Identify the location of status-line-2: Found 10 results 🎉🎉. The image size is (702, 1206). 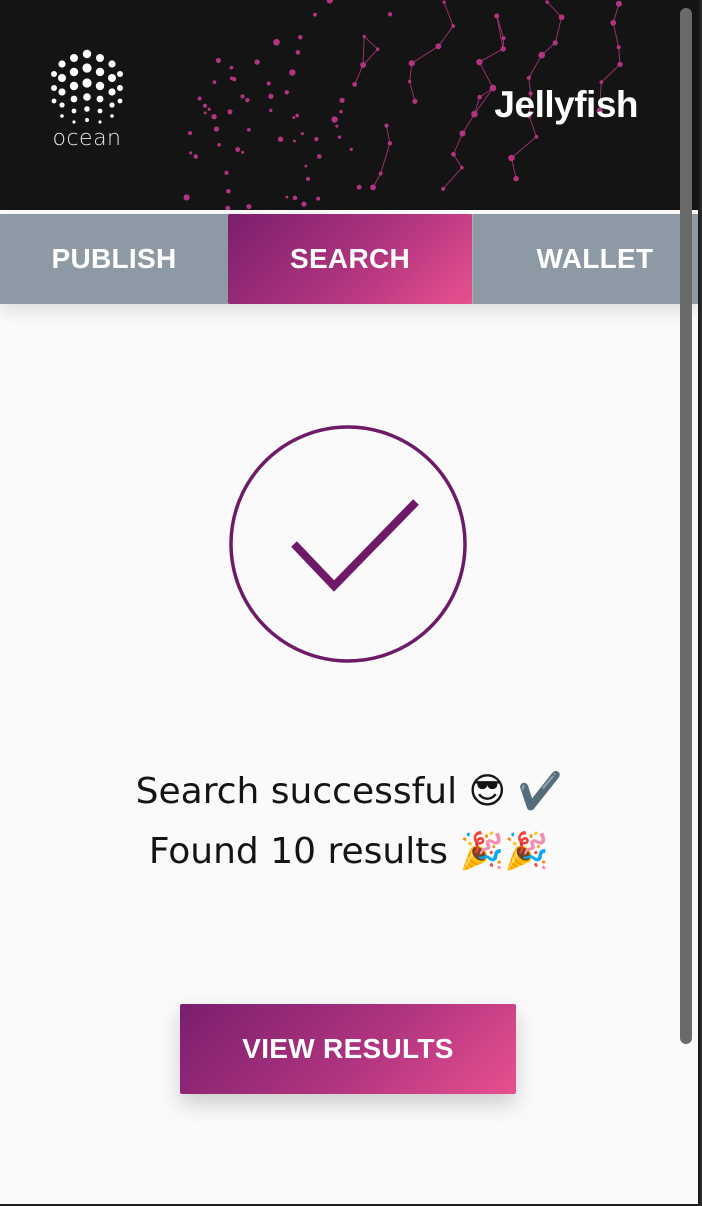
(349, 851).